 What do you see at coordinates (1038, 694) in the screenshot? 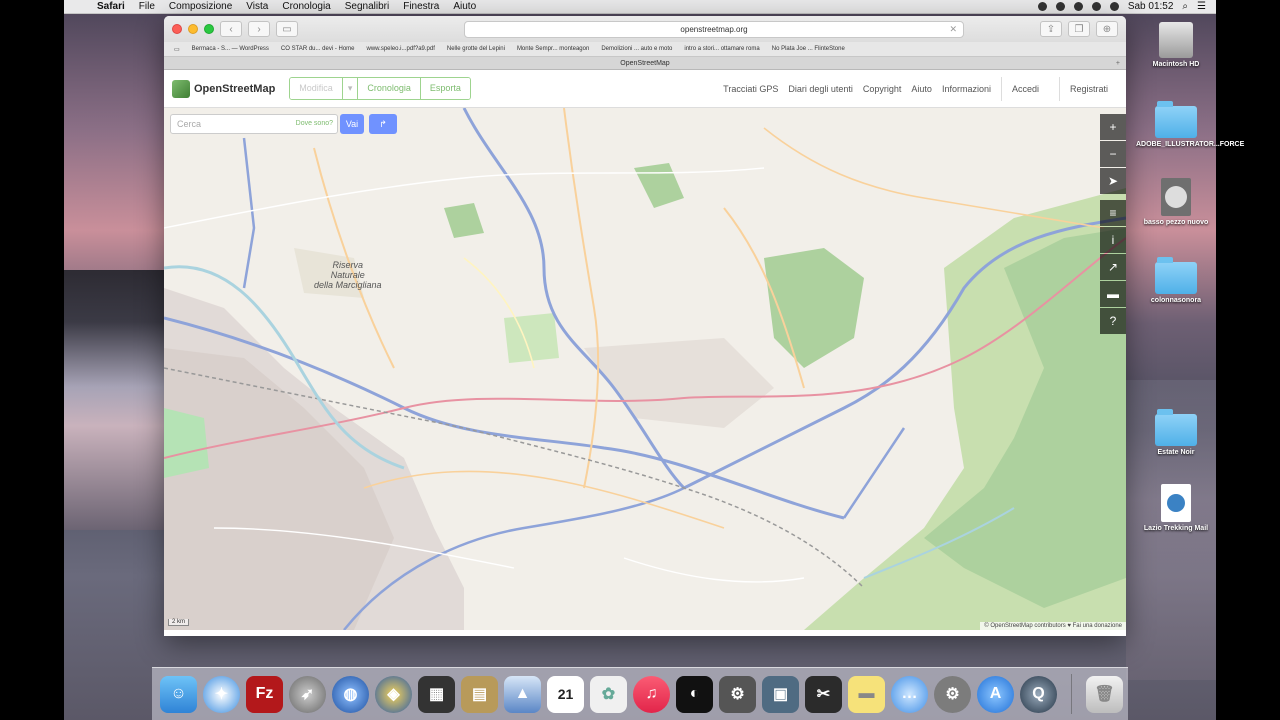
I see `quicktime-icon: Q` at bounding box center [1038, 694].